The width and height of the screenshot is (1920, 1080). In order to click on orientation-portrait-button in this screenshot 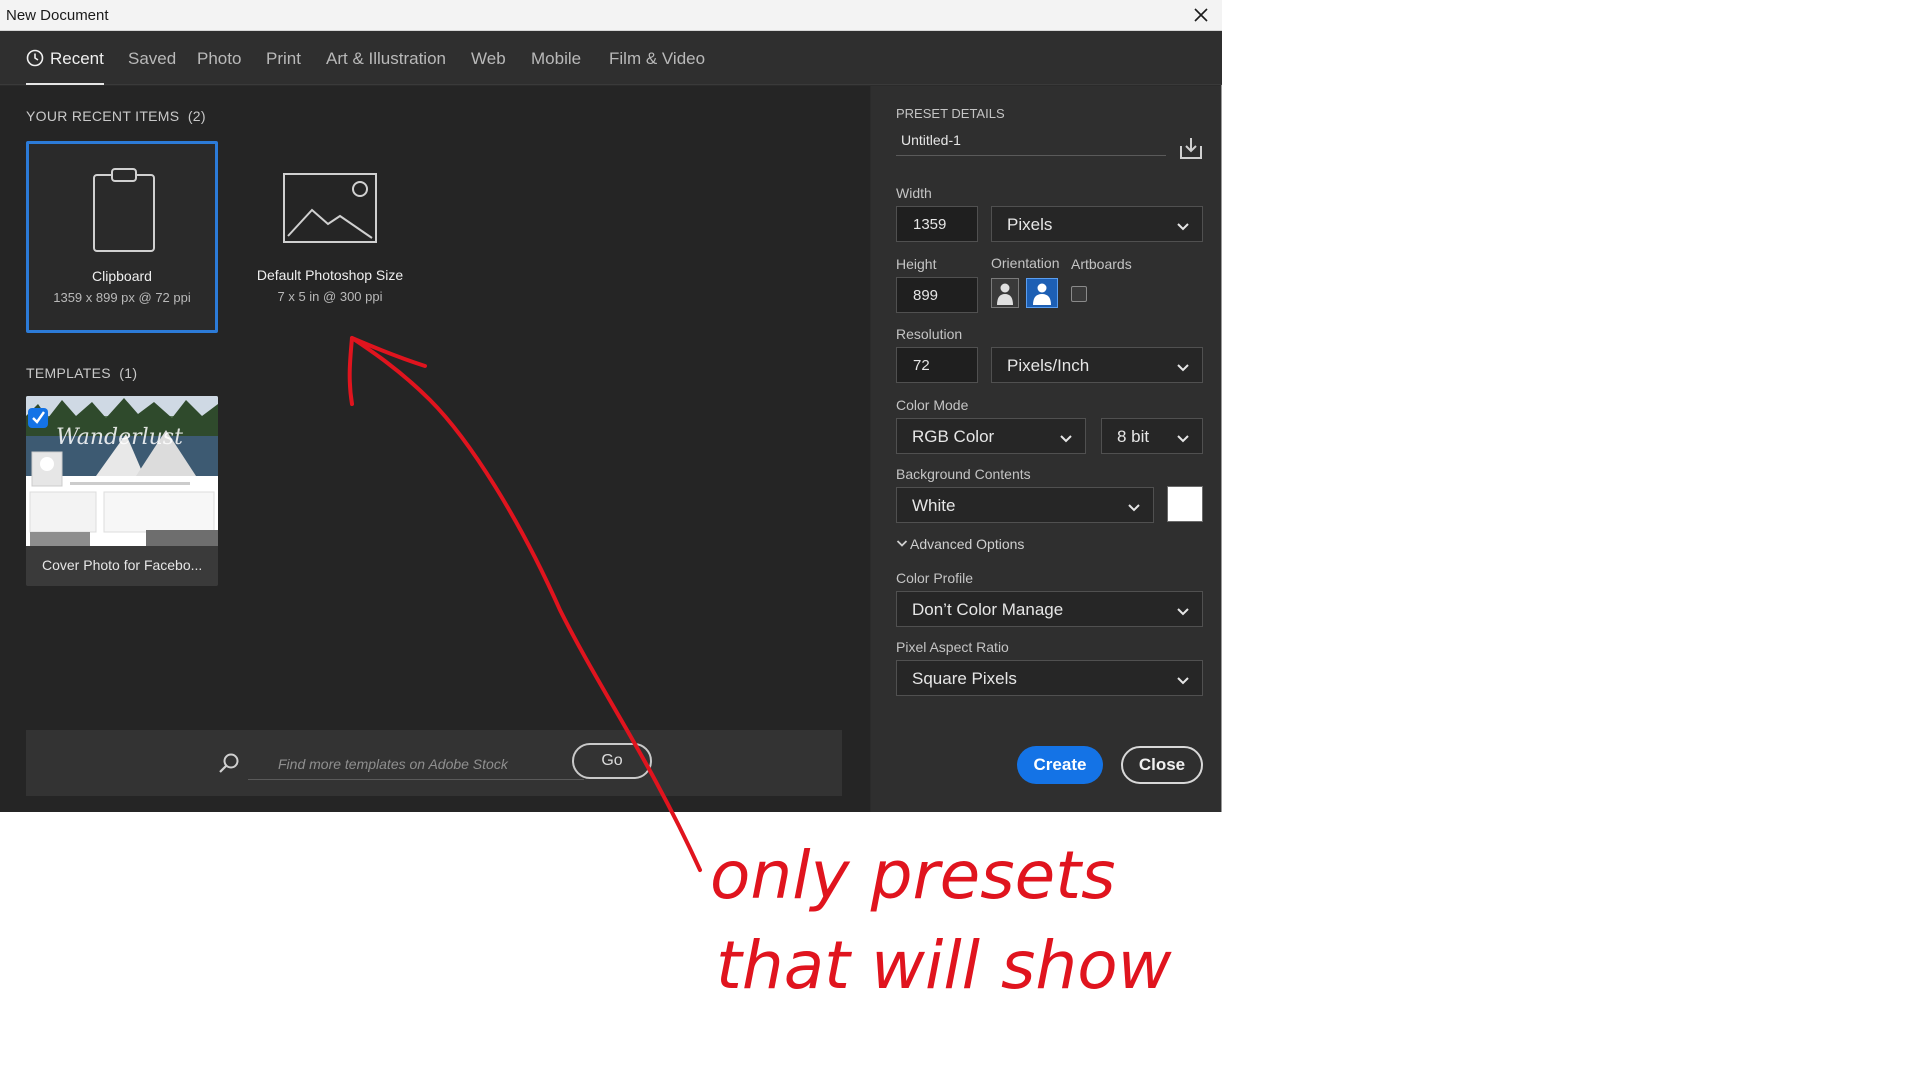, I will do `click(1005, 293)`.